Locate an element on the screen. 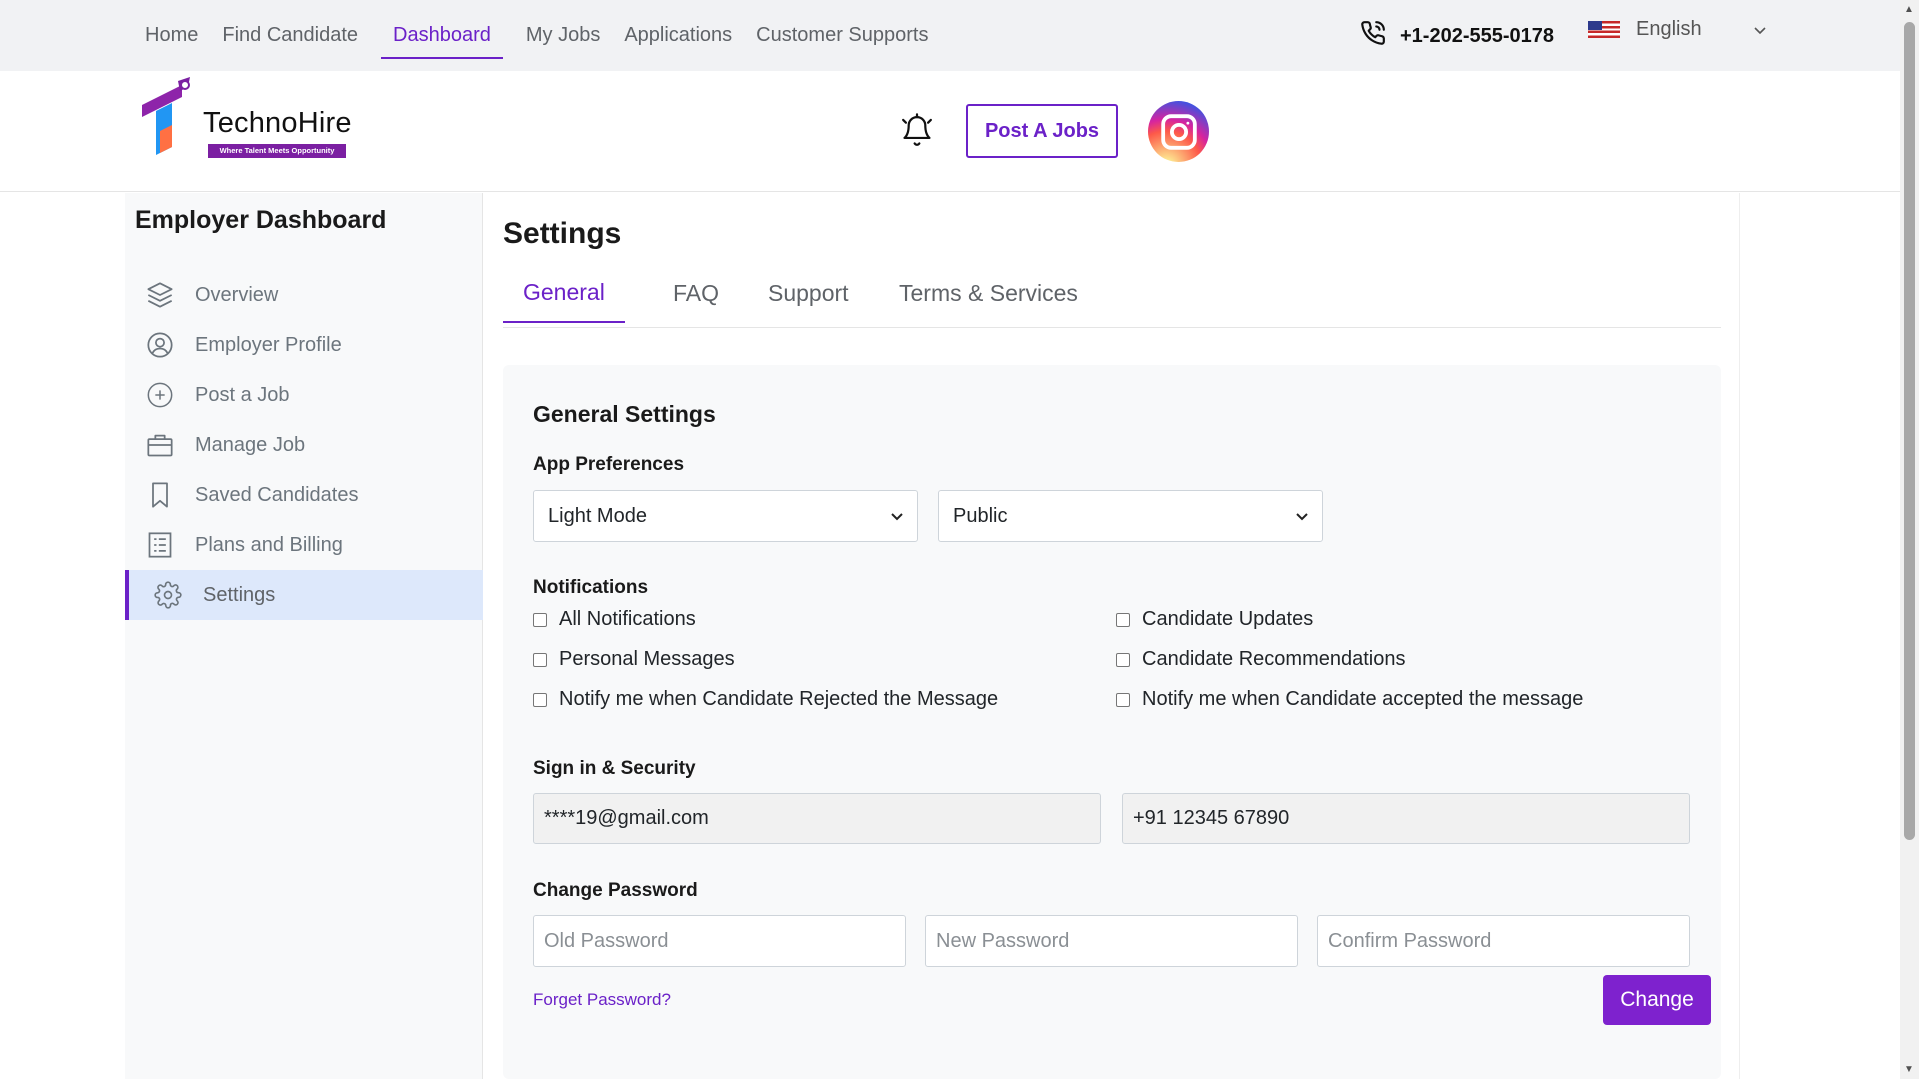 This screenshot has height=1079, width=1919. phone-contact: +1-202-555-0178 is located at coordinates (1457, 36).